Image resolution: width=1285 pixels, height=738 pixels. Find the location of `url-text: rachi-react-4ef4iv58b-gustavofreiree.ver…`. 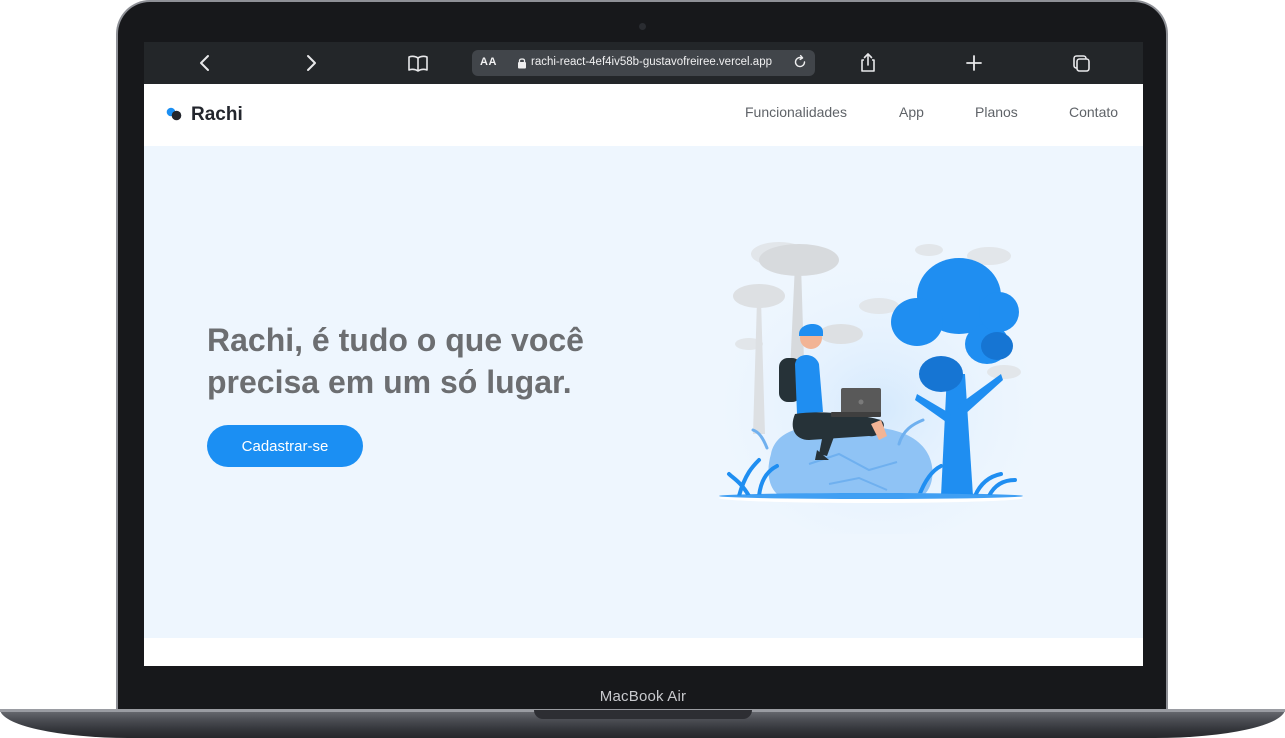

url-text: rachi-react-4ef4iv58b-gustavofreiree.ver… is located at coordinates (651, 62).